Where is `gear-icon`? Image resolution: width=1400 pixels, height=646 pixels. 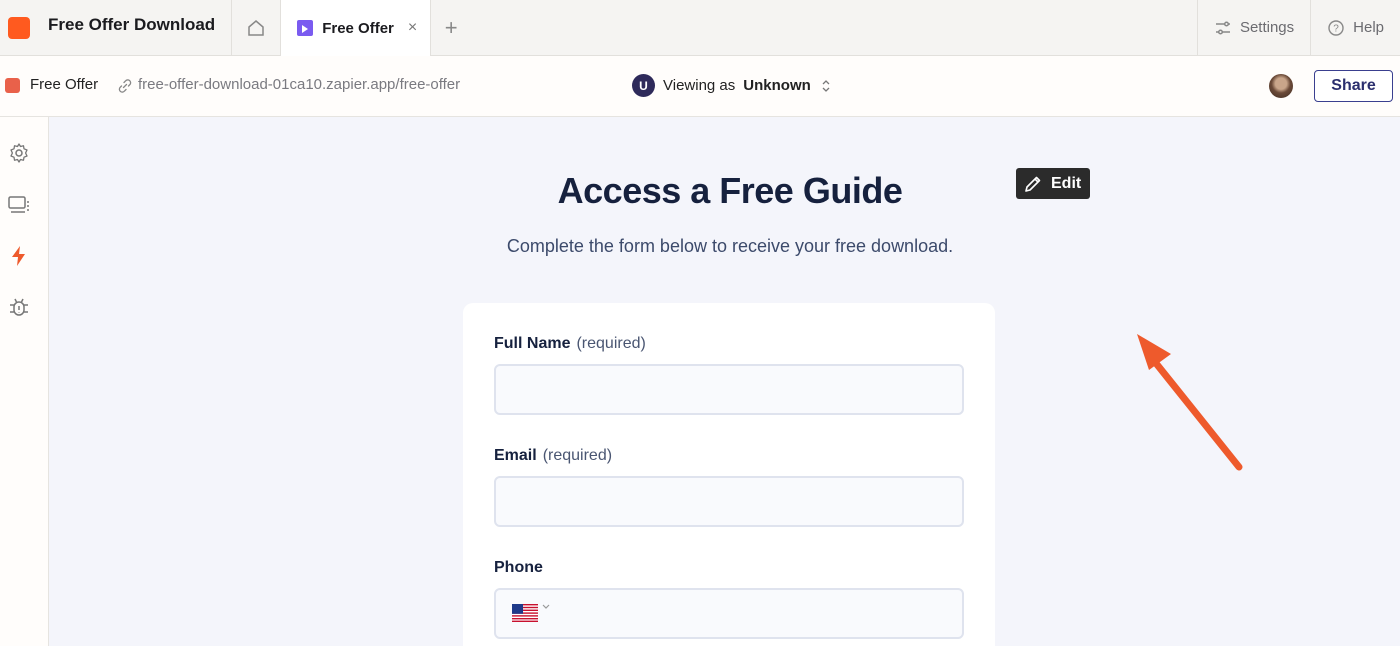
gear-icon is located at coordinates (19, 153).